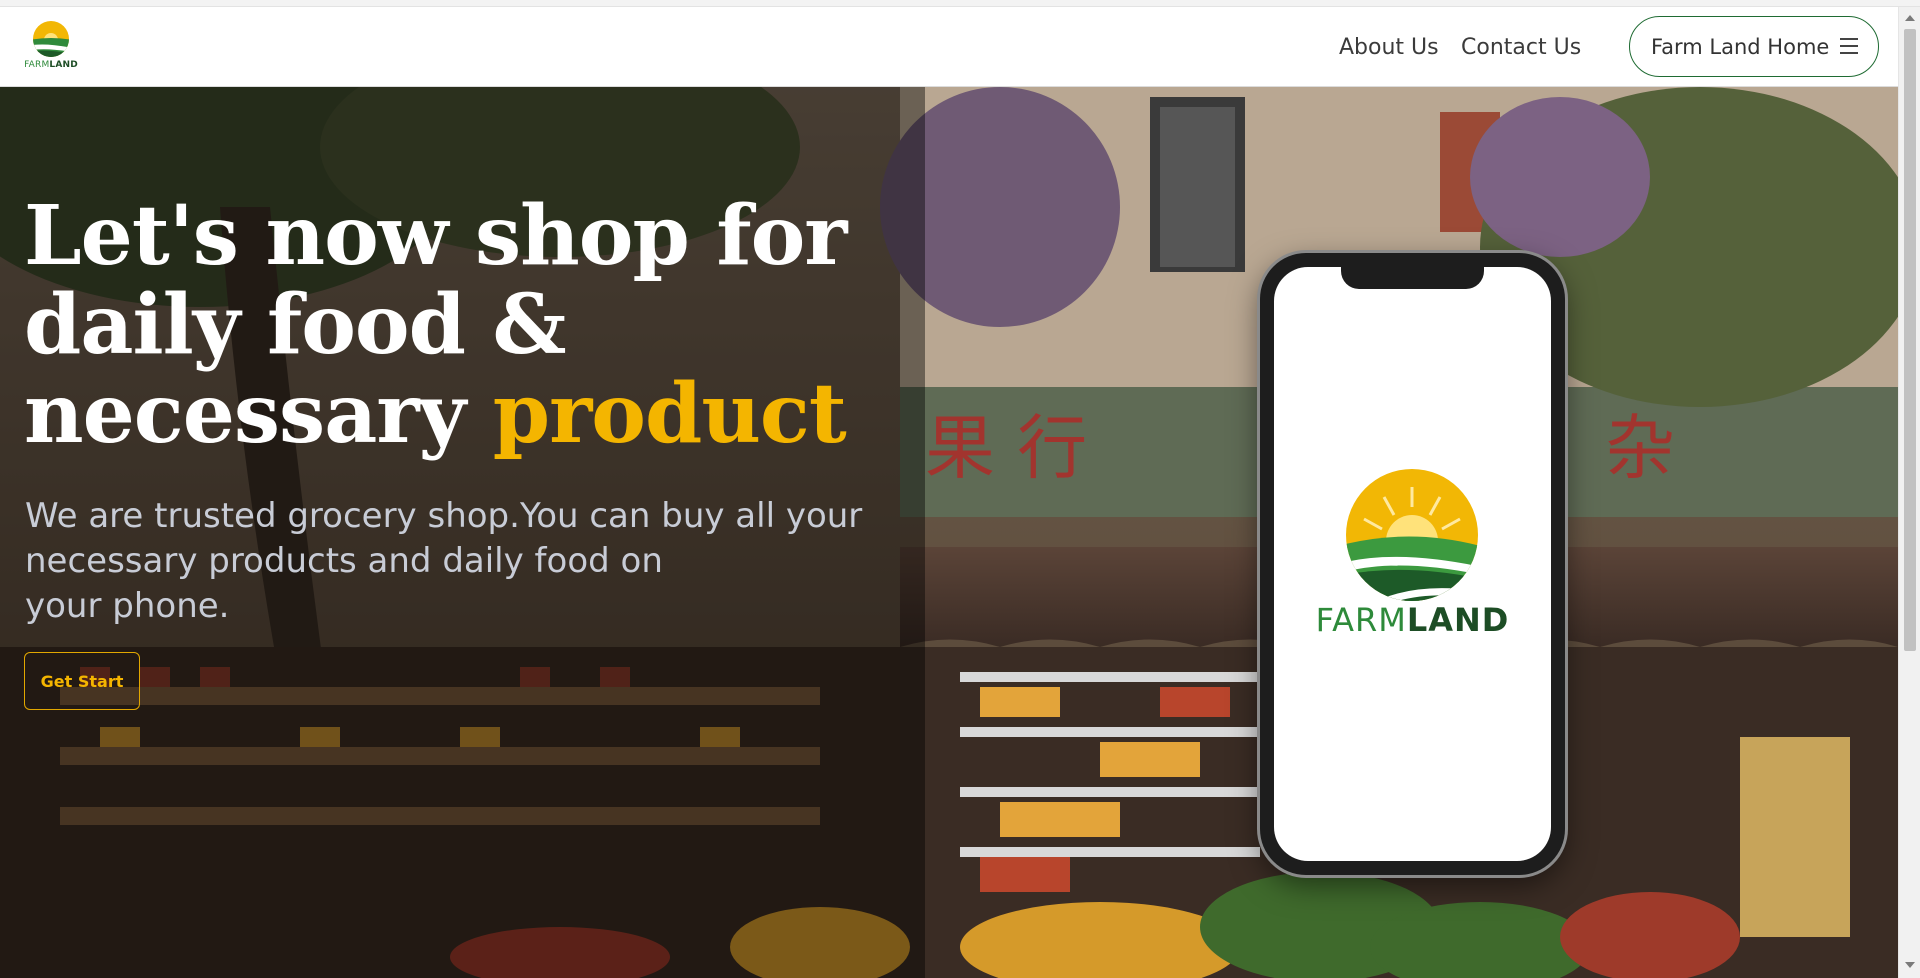 Image resolution: width=1920 pixels, height=978 pixels. What do you see at coordinates (1910, 965) in the screenshot?
I see `scroll-down-arrow-icon` at bounding box center [1910, 965].